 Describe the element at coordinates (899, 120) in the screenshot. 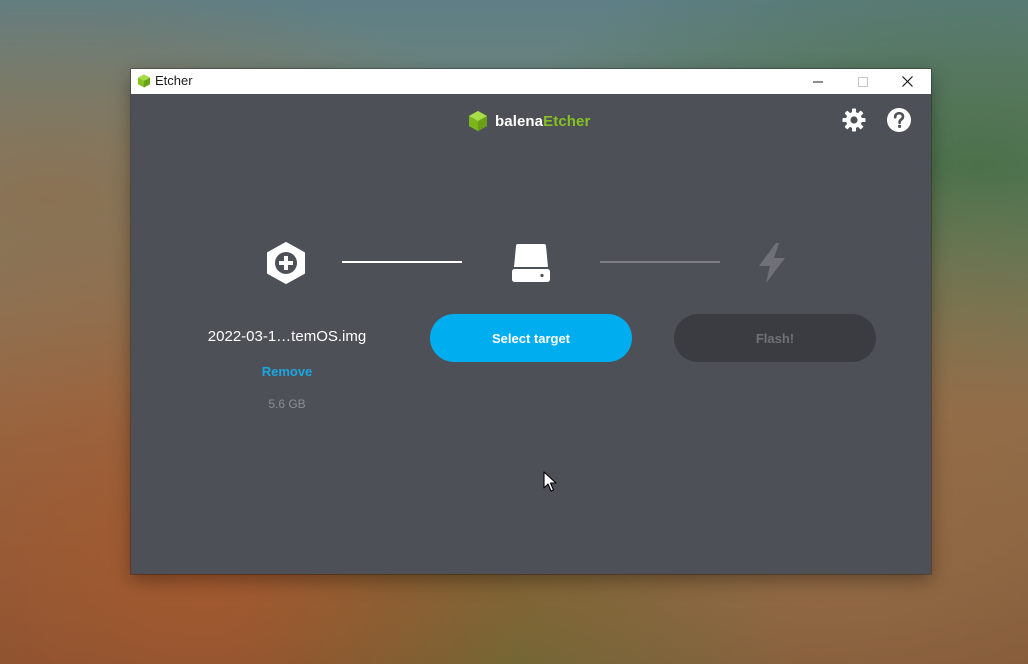

I see `help-icon` at that location.